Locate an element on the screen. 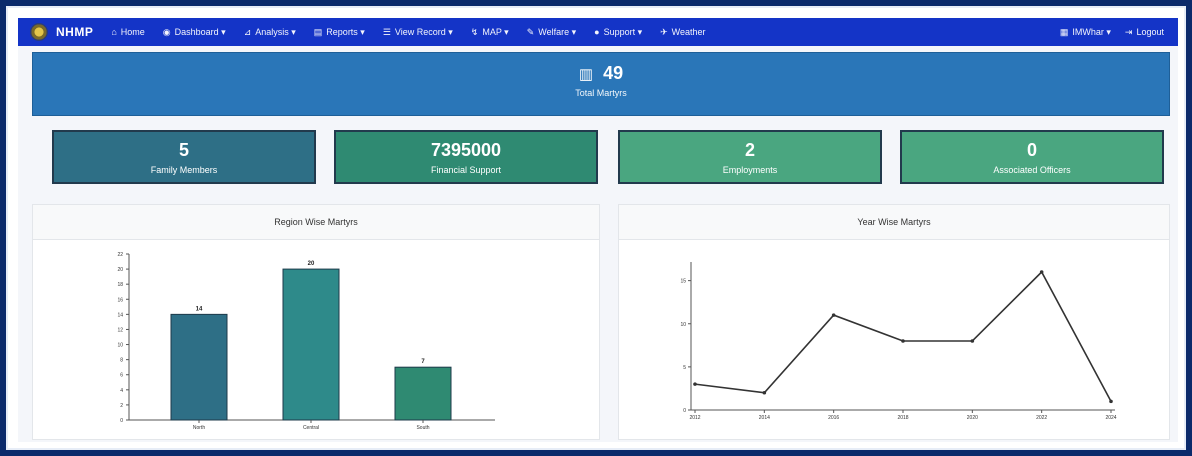 This screenshot has height=456, width=1192. stat-value: 5 is located at coordinates (183, 150).